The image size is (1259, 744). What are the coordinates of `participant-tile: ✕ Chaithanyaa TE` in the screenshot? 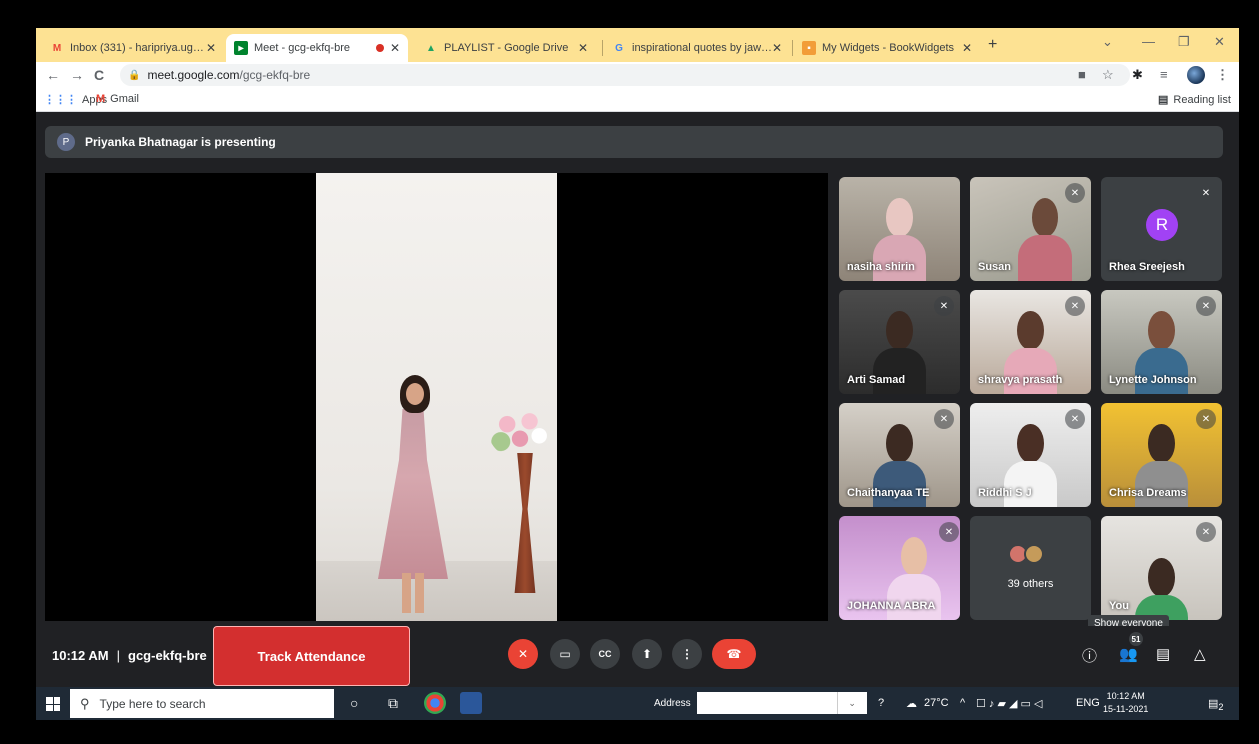 It's located at (899, 455).